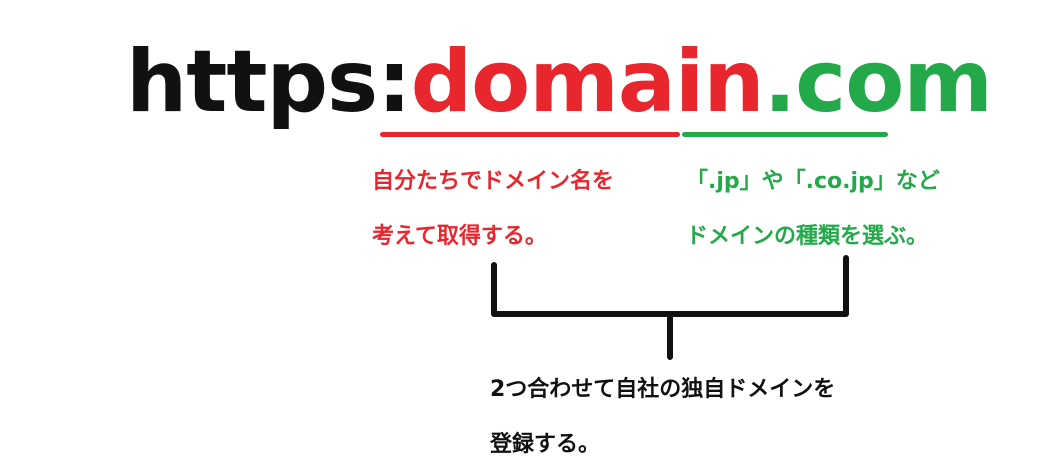  I want to click on bracket-connector, so click(670, 307).